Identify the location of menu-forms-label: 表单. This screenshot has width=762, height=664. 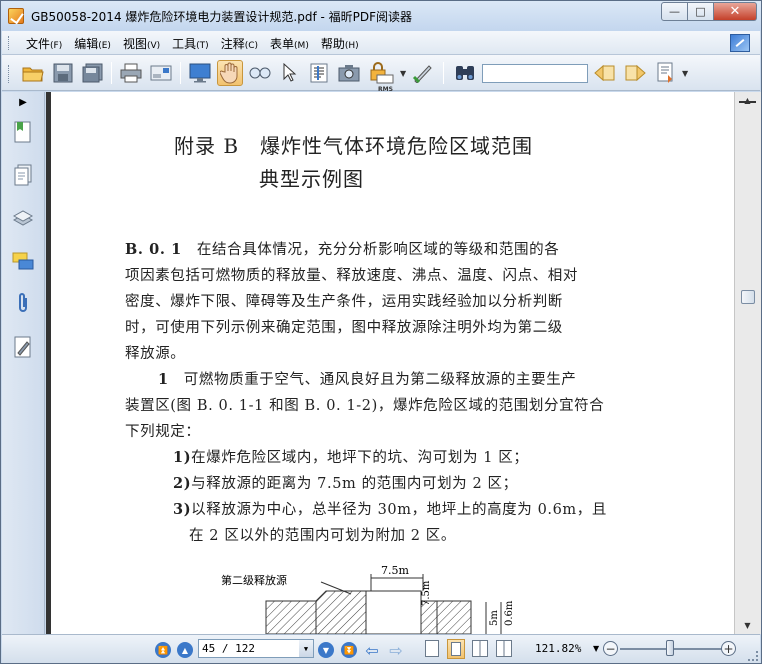
(282, 44).